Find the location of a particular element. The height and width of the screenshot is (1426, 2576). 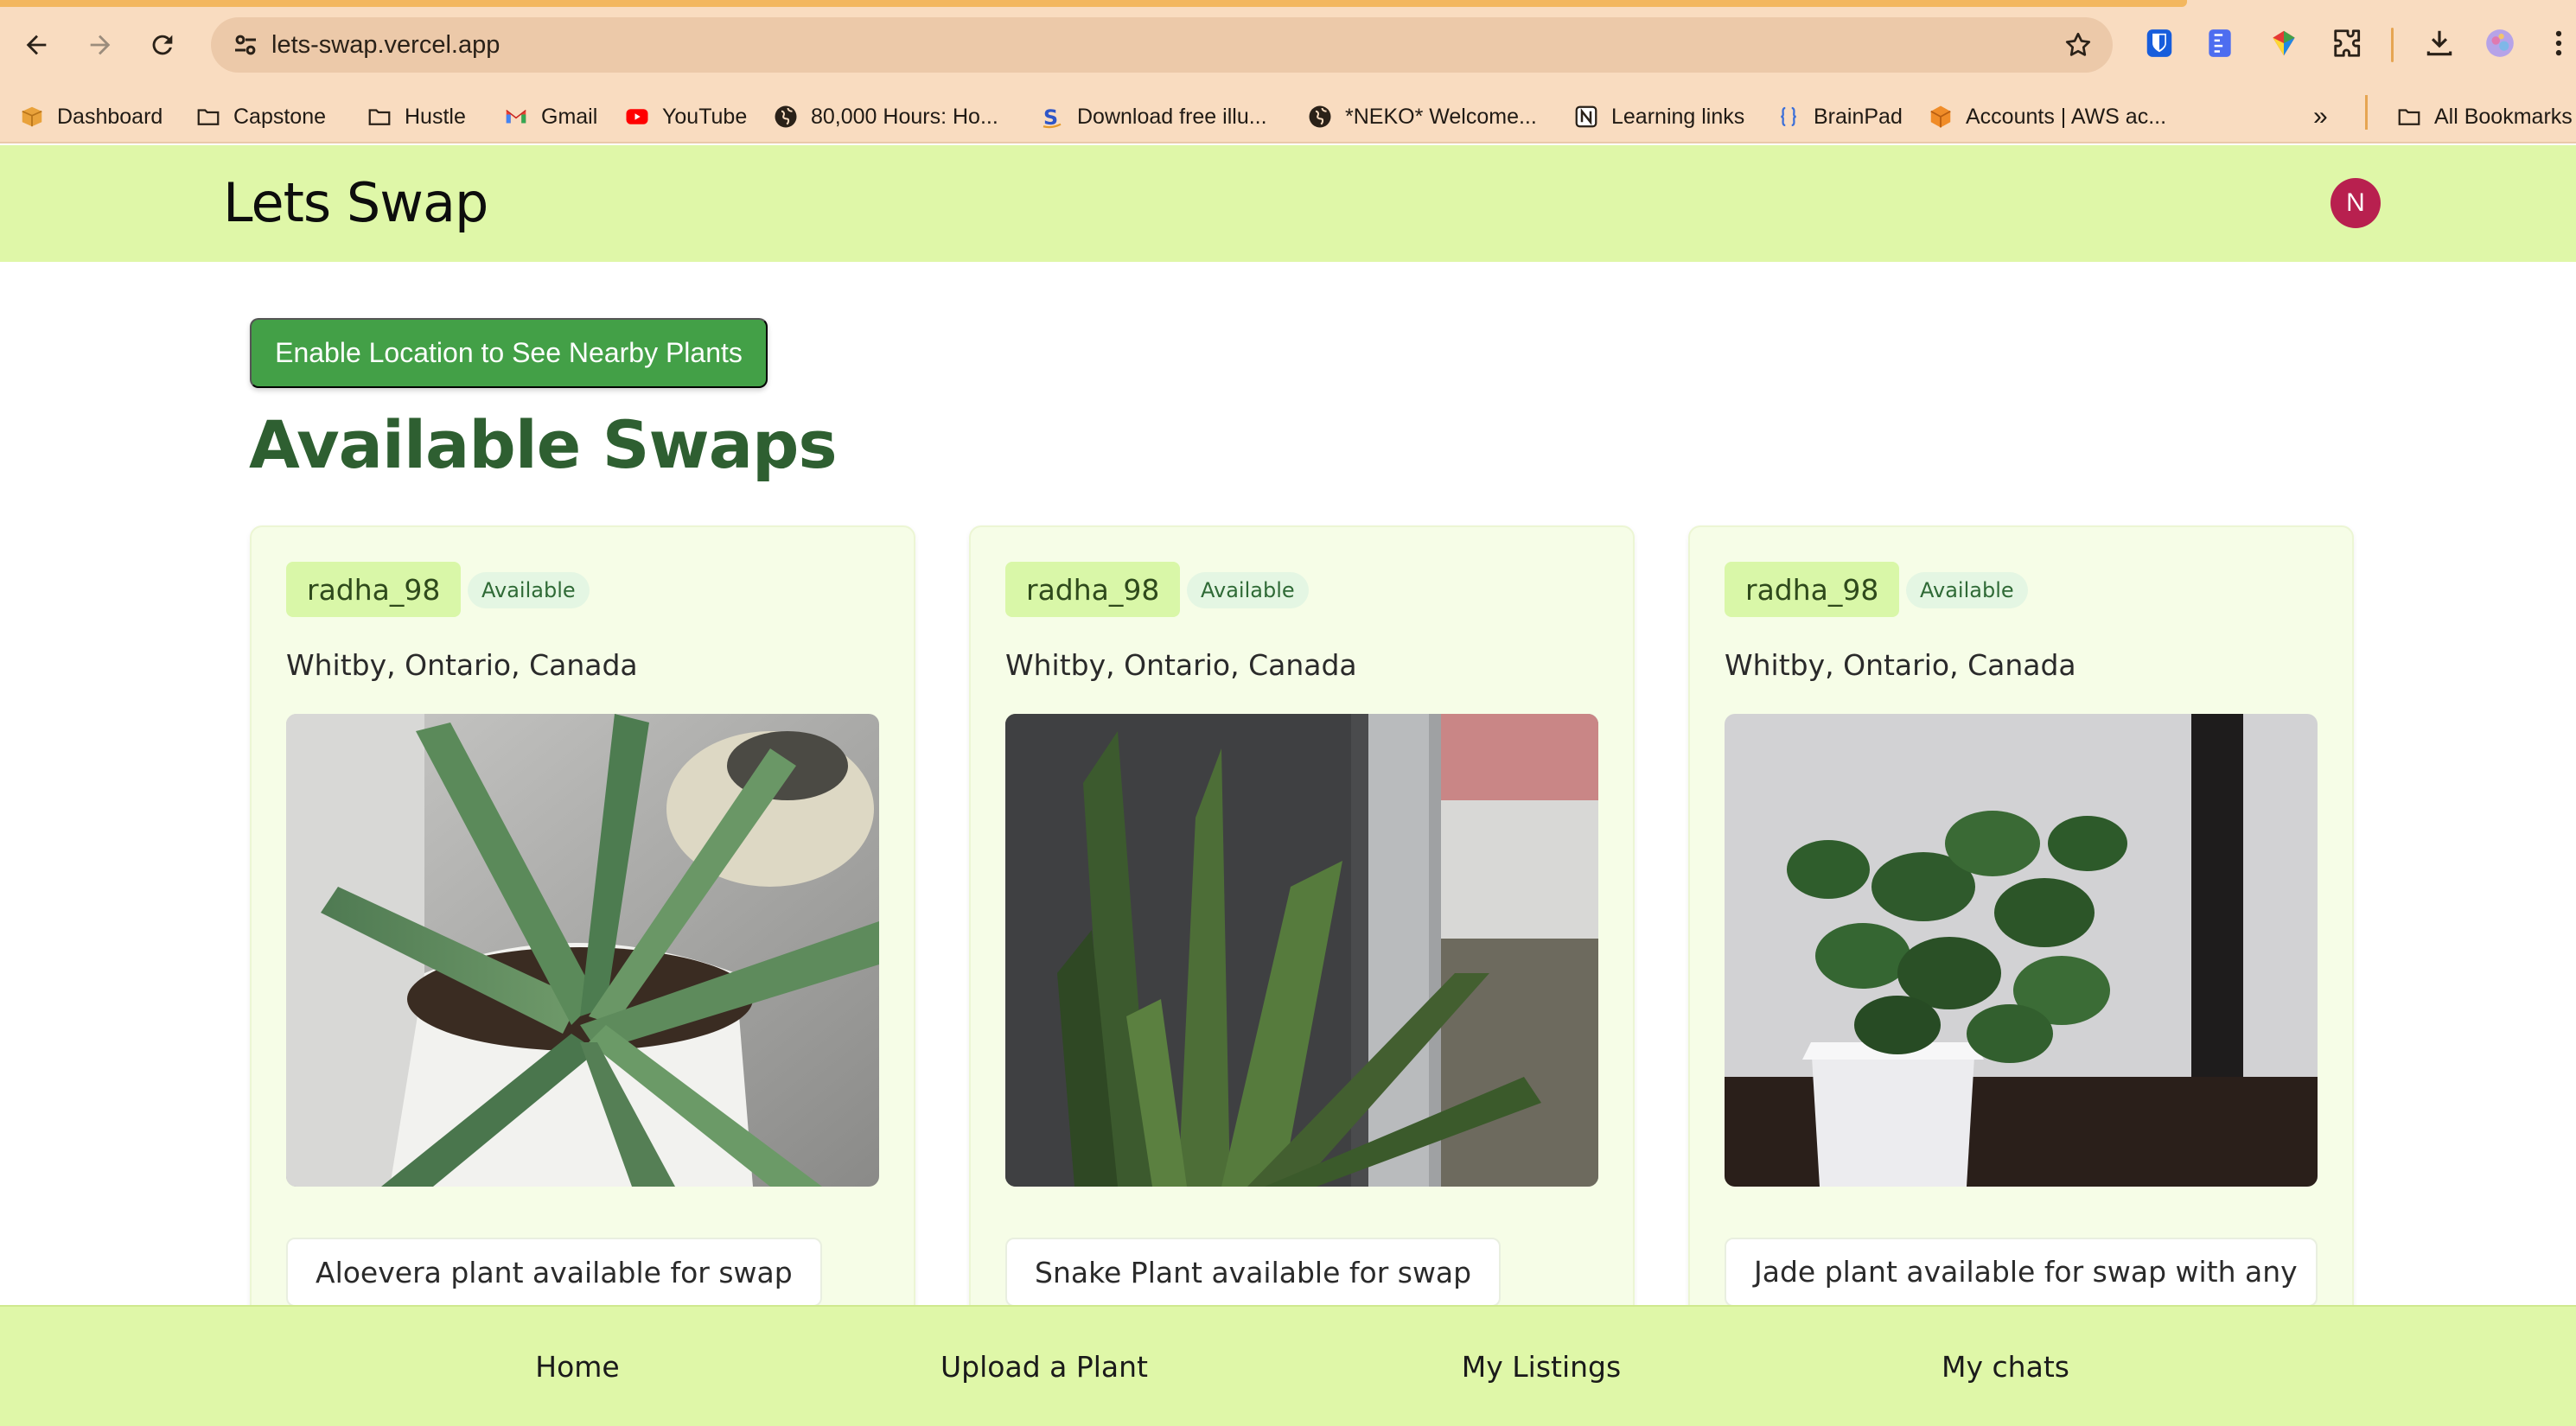

bookmark-dashboard: Dashboard is located at coordinates (91, 116).